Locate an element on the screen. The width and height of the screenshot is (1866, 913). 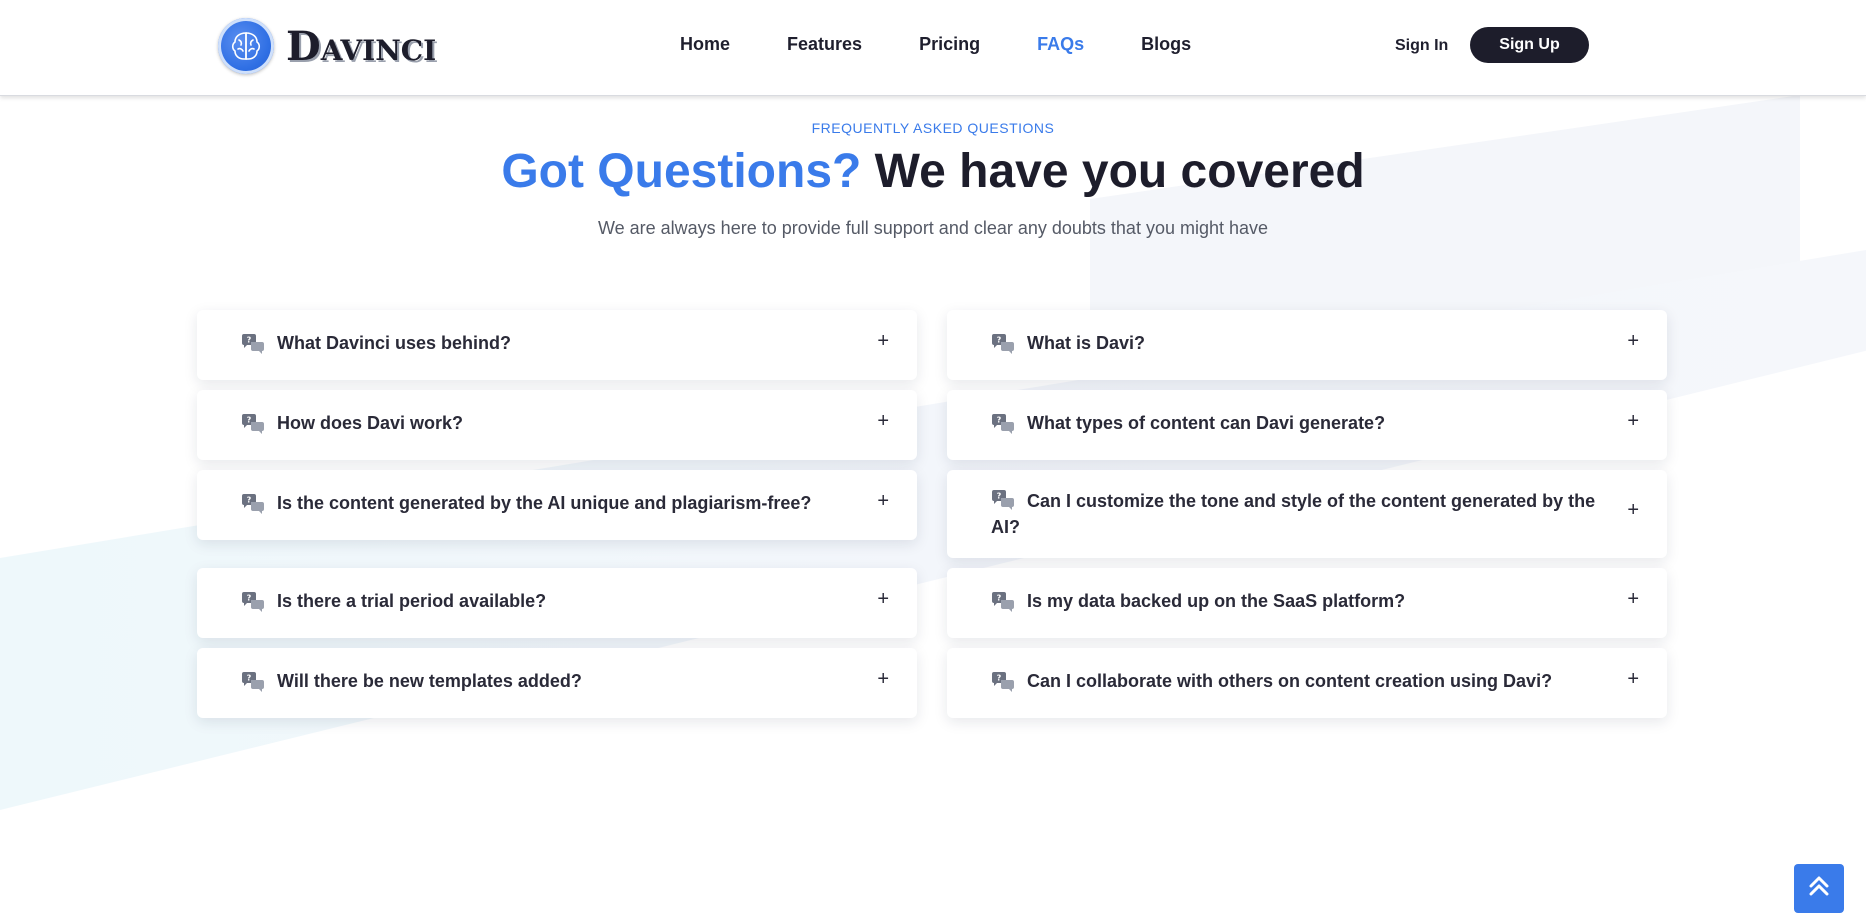
faq-question: What types of content can Davi generate? is located at coordinates (1206, 423).